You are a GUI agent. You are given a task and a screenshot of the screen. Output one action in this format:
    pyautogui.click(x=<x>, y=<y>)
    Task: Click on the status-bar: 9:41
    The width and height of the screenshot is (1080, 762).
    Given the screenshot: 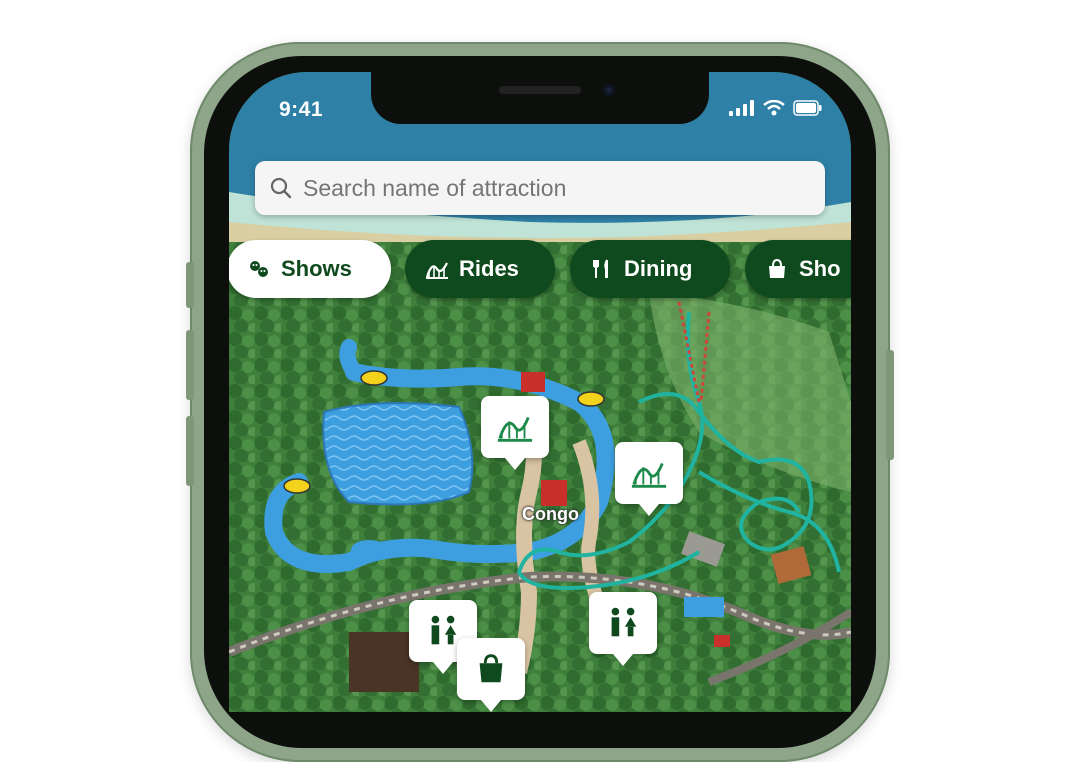 What is the action you would take?
    pyautogui.click(x=540, y=102)
    